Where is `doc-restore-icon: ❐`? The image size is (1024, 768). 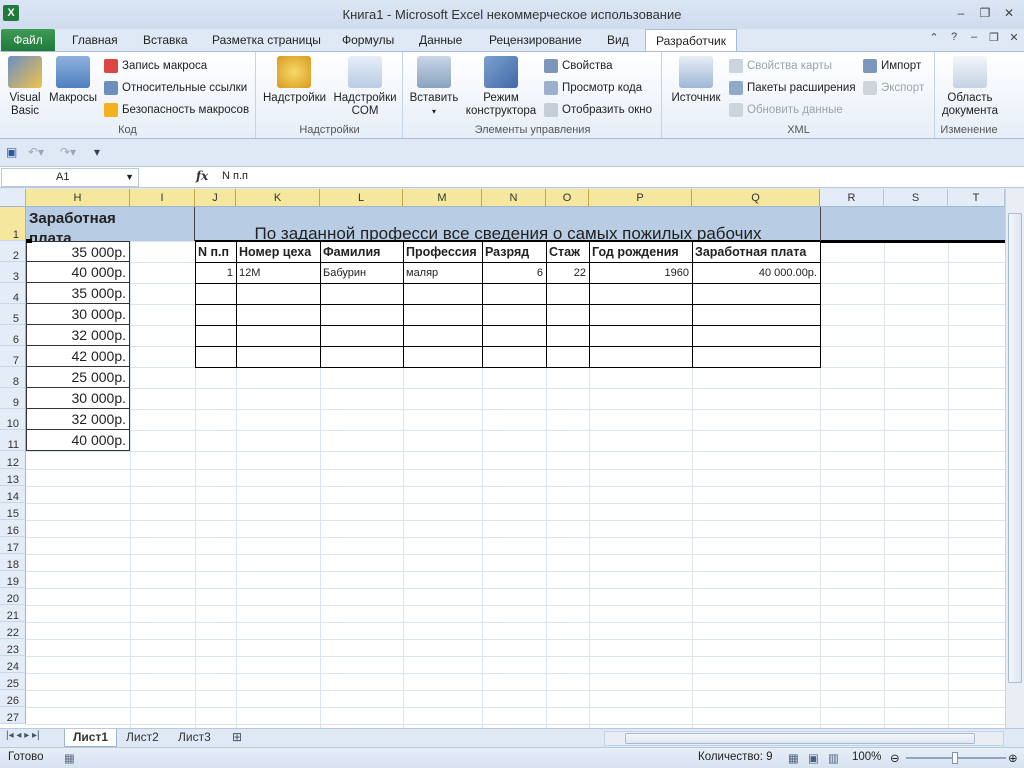 doc-restore-icon: ❐ is located at coordinates (994, 37).